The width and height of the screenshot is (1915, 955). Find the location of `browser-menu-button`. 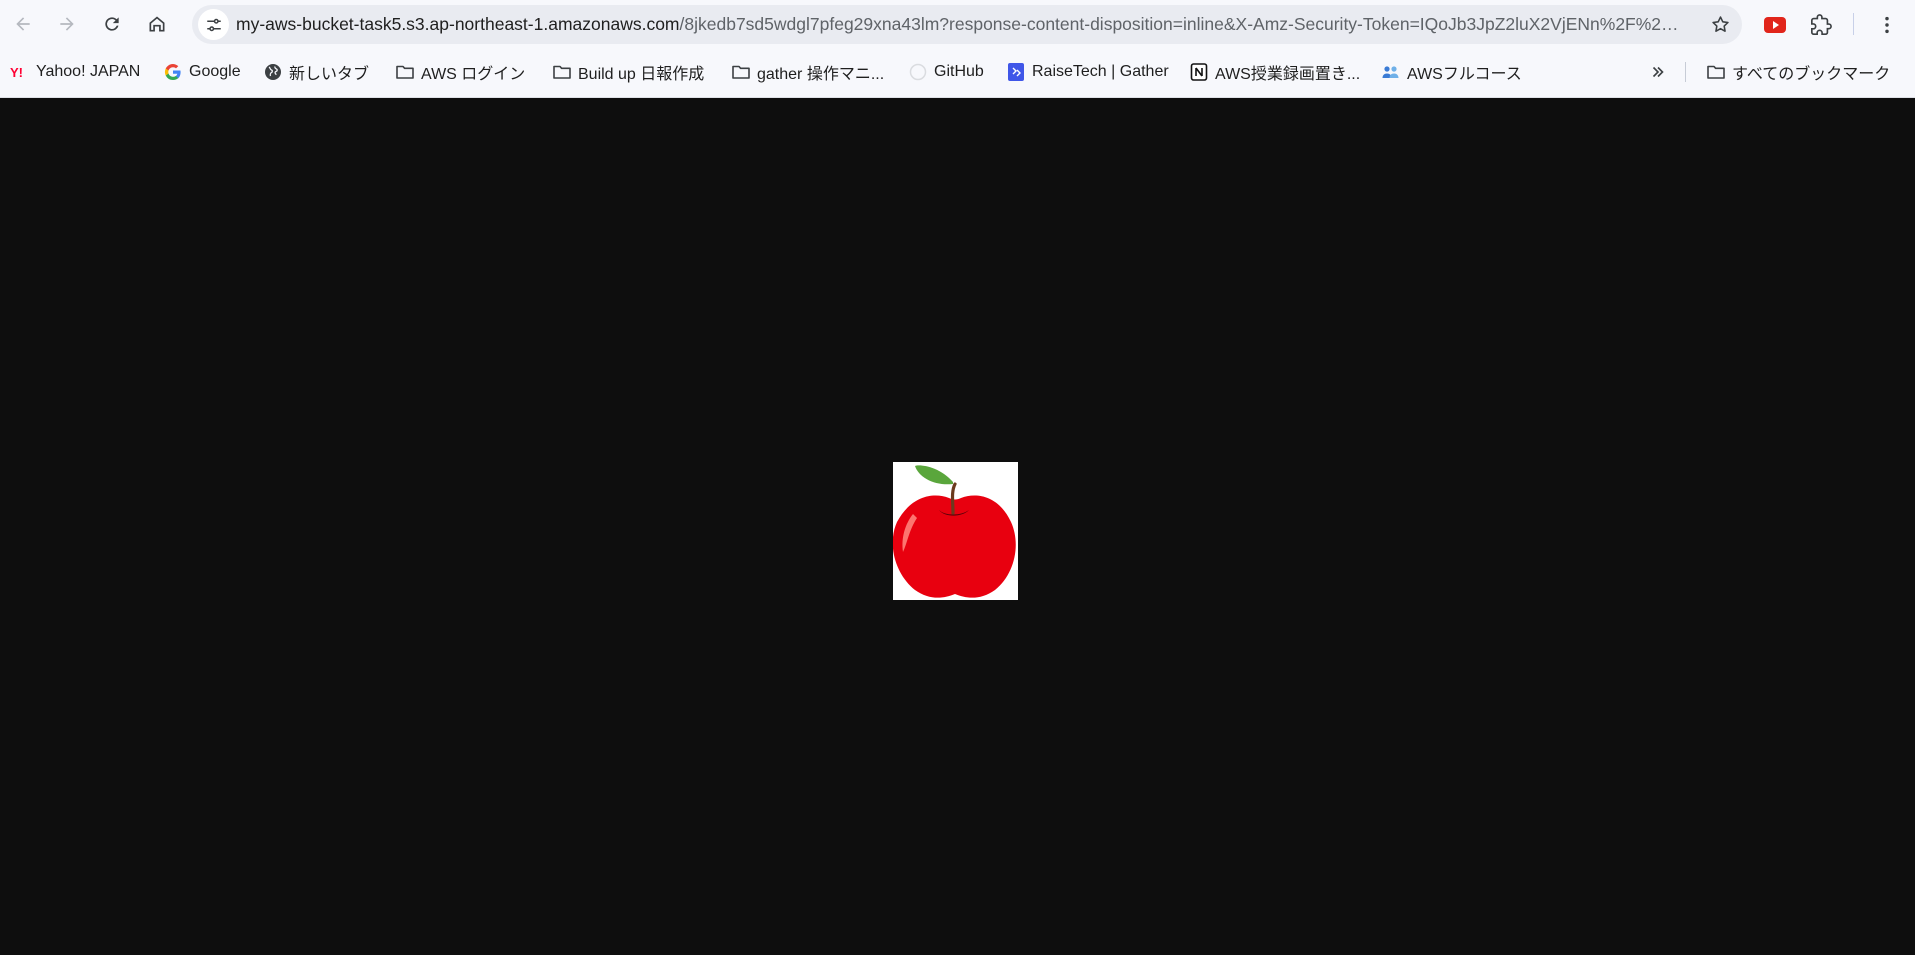

browser-menu-button is located at coordinates (1887, 25).